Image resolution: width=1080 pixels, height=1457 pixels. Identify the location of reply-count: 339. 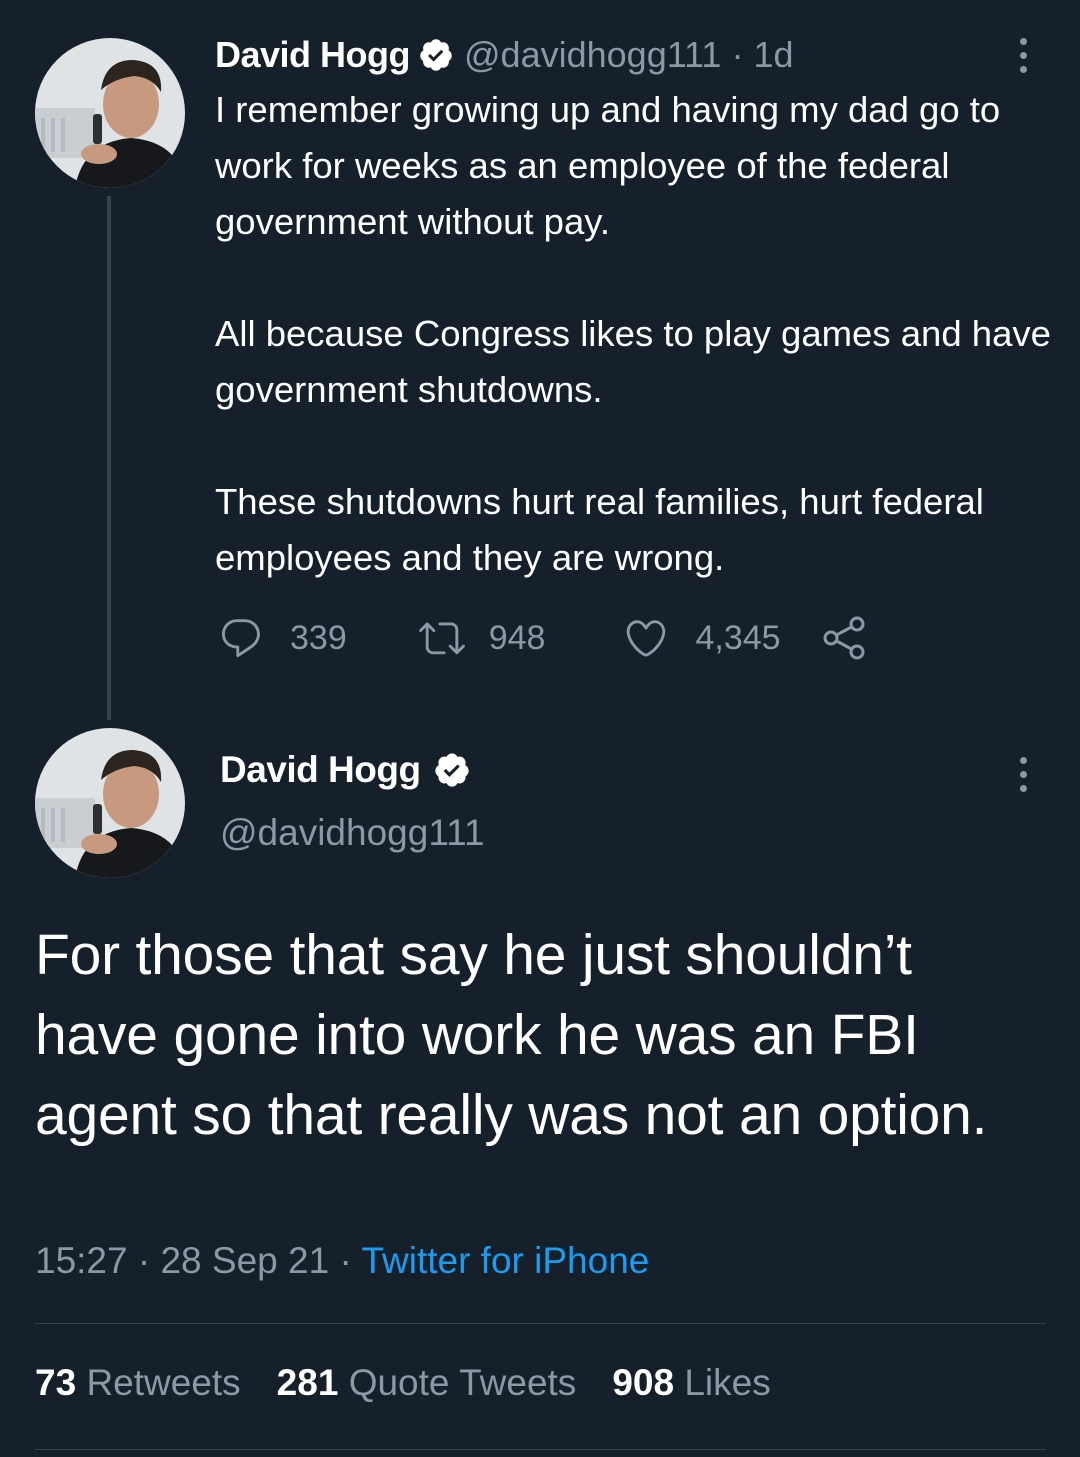
(318, 637).